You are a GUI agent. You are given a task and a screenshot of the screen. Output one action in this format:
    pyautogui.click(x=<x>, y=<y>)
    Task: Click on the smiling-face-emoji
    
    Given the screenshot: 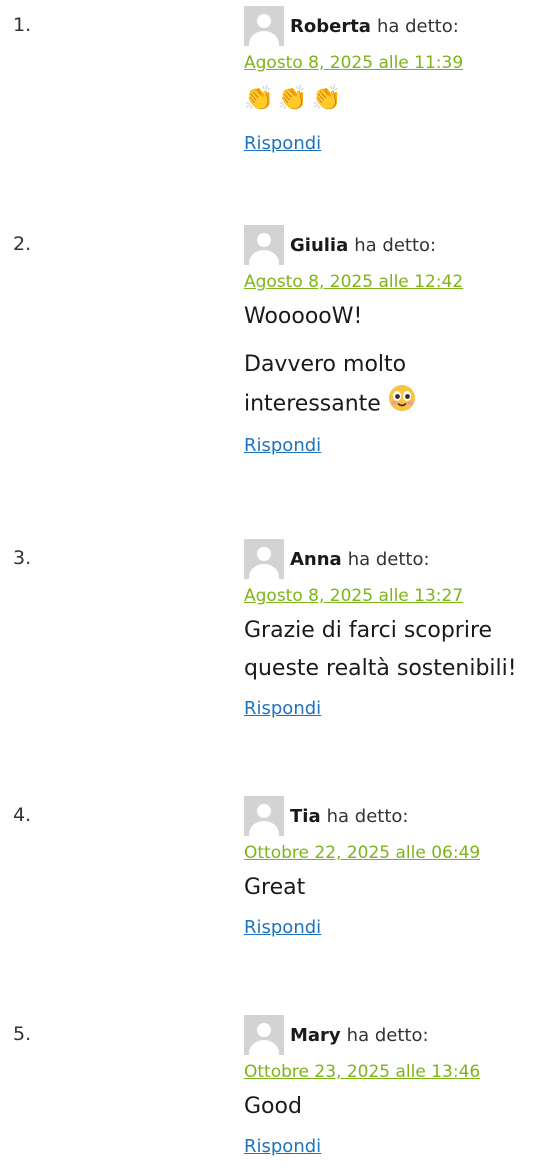 What is the action you would take?
    pyautogui.click(x=402, y=404)
    